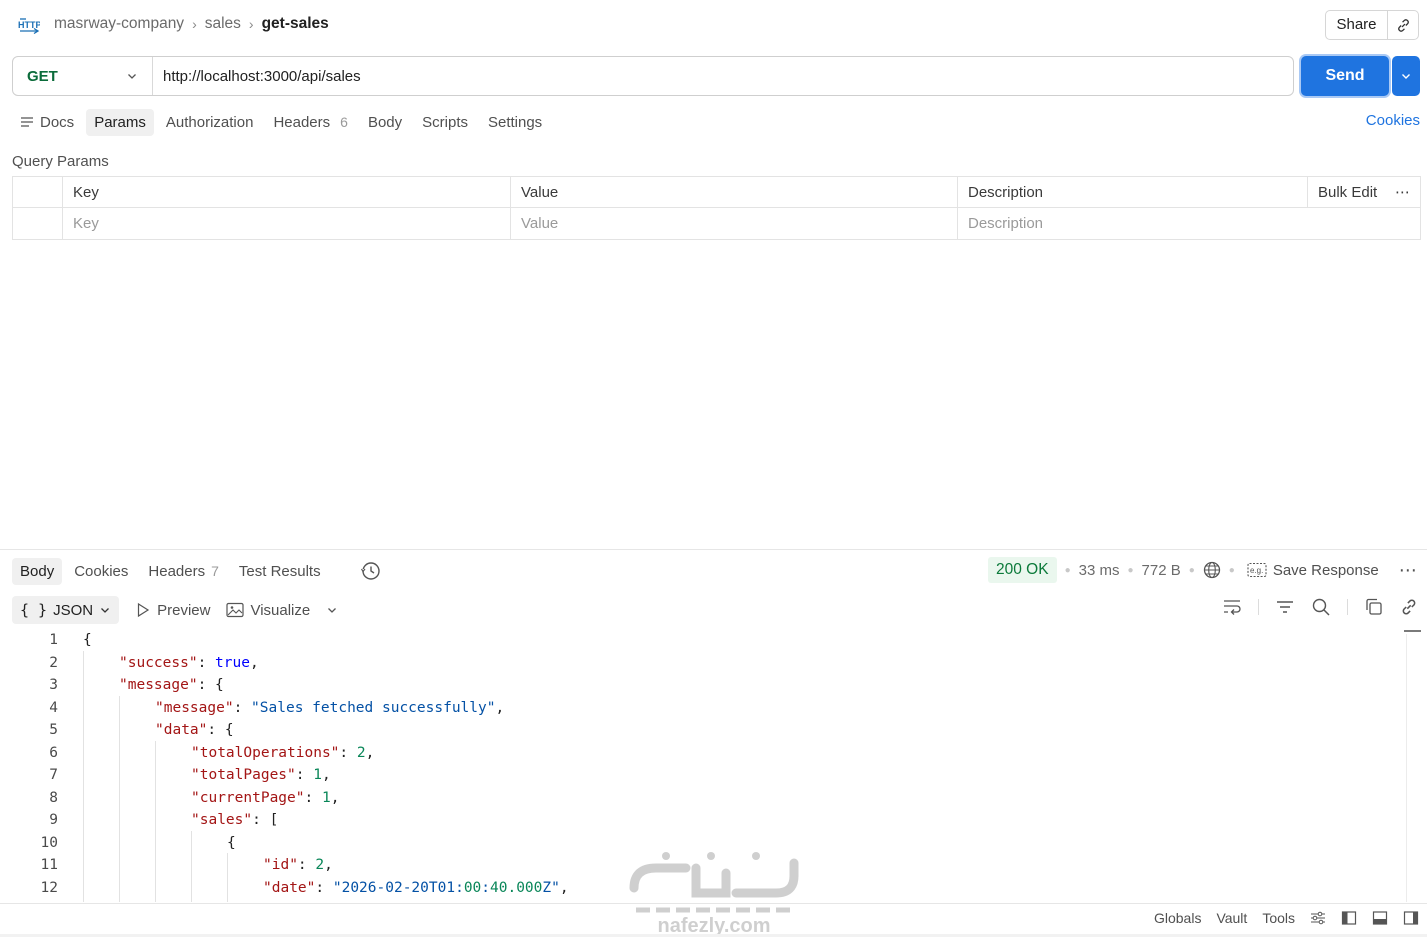 The height and width of the screenshot is (937, 1427). What do you see at coordinates (1380, 918) in the screenshot?
I see `bottom-panel-layout-icon` at bounding box center [1380, 918].